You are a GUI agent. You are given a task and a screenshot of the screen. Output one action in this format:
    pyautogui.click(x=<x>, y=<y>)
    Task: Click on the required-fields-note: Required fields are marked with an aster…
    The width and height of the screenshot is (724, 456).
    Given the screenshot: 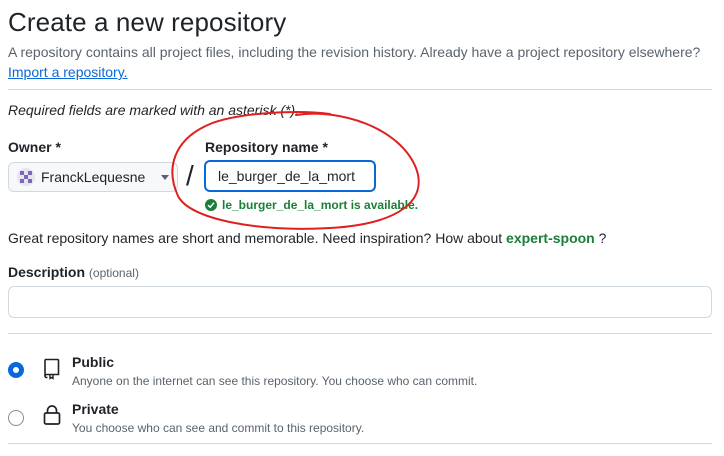 What is the action you would take?
    pyautogui.click(x=154, y=110)
    